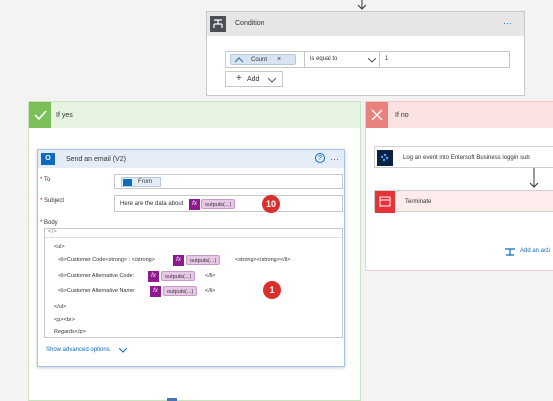  I want to click on send-email-header: O Send an email (V2) ? ···, so click(191, 159).